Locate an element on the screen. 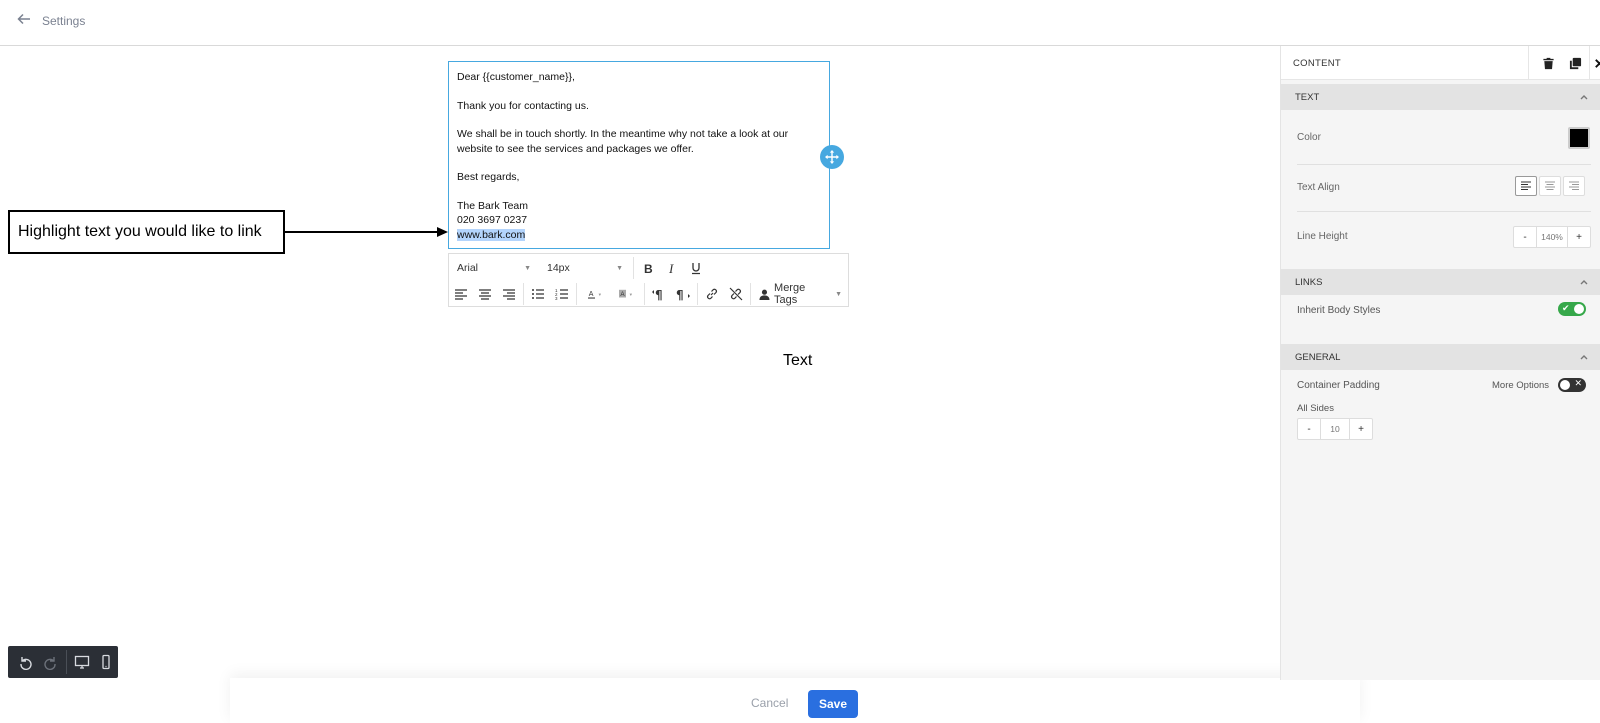  text-section-header: TEXT is located at coordinates (1440, 97).